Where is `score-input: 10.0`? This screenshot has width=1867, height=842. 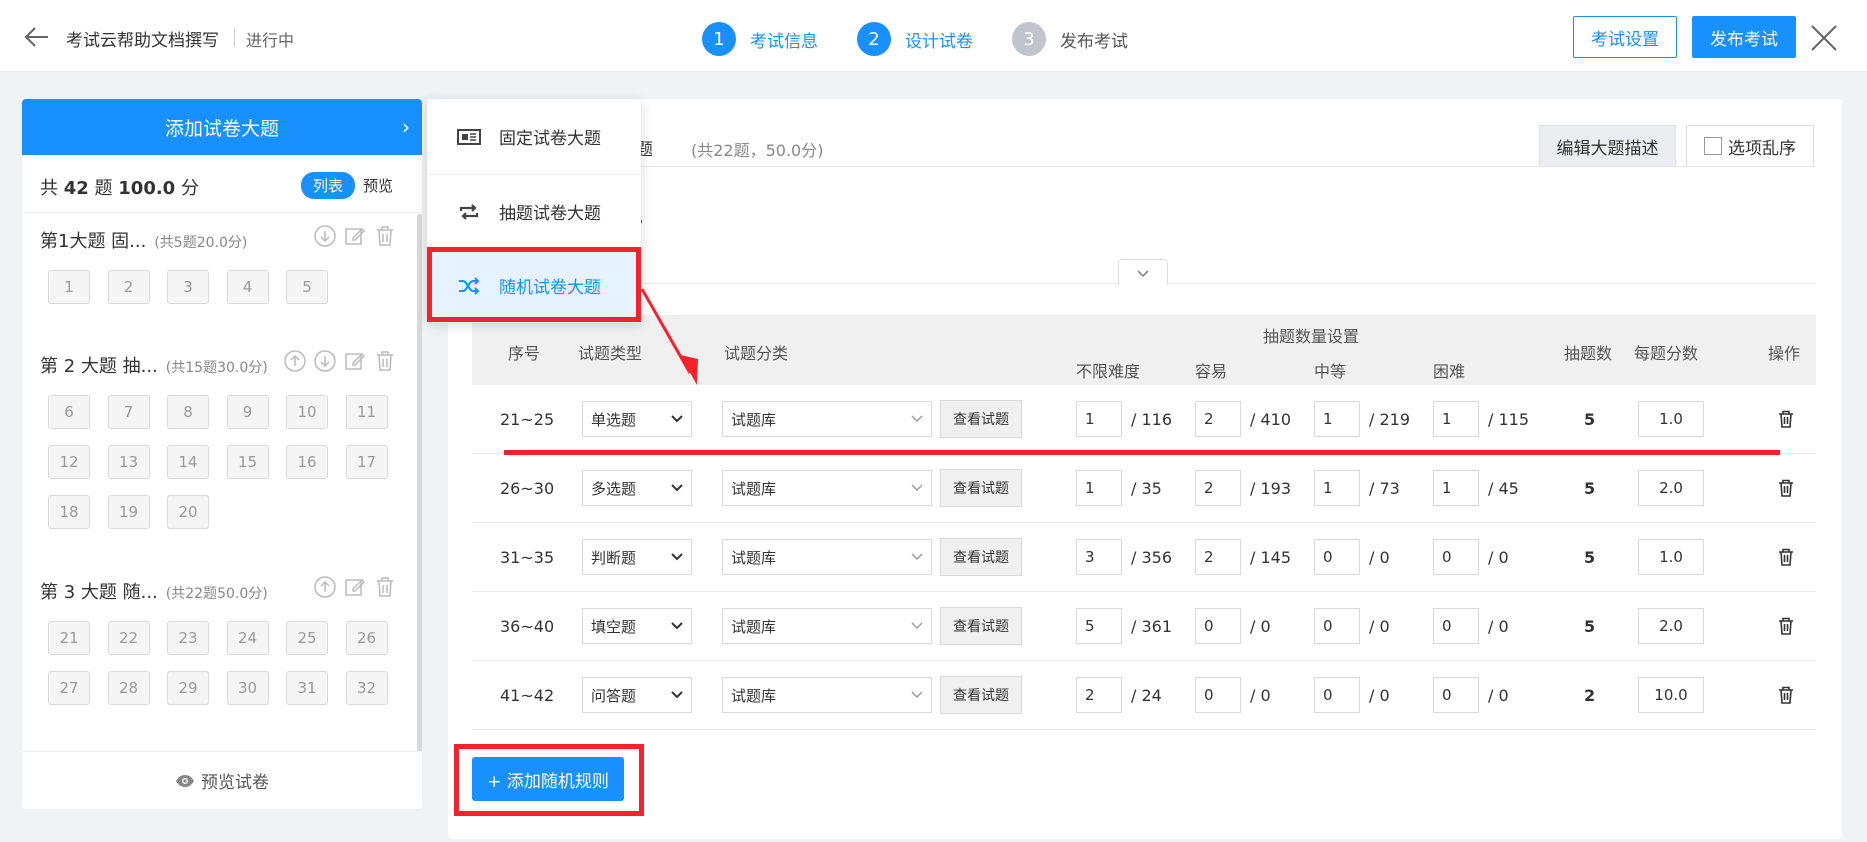 score-input: 10.0 is located at coordinates (1671, 695).